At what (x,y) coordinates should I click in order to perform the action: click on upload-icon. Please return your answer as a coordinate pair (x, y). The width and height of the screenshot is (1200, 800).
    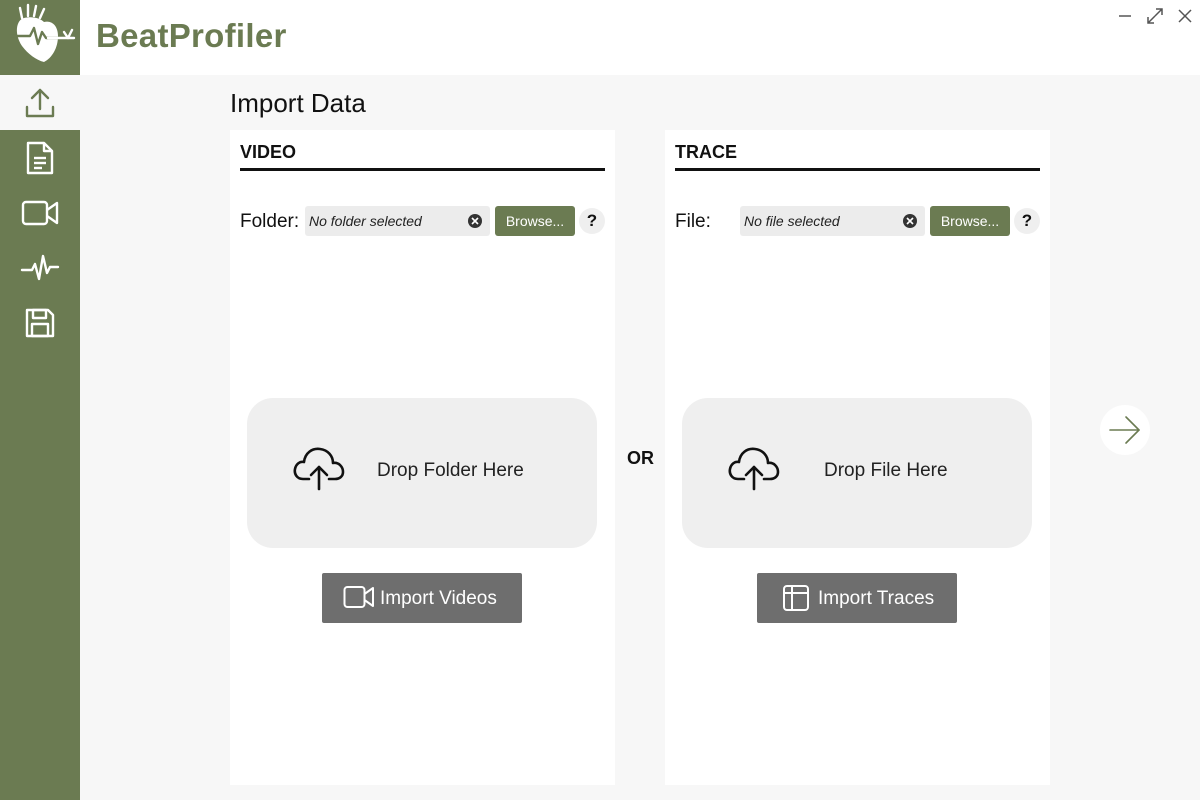
    Looking at the image, I should click on (40, 102).